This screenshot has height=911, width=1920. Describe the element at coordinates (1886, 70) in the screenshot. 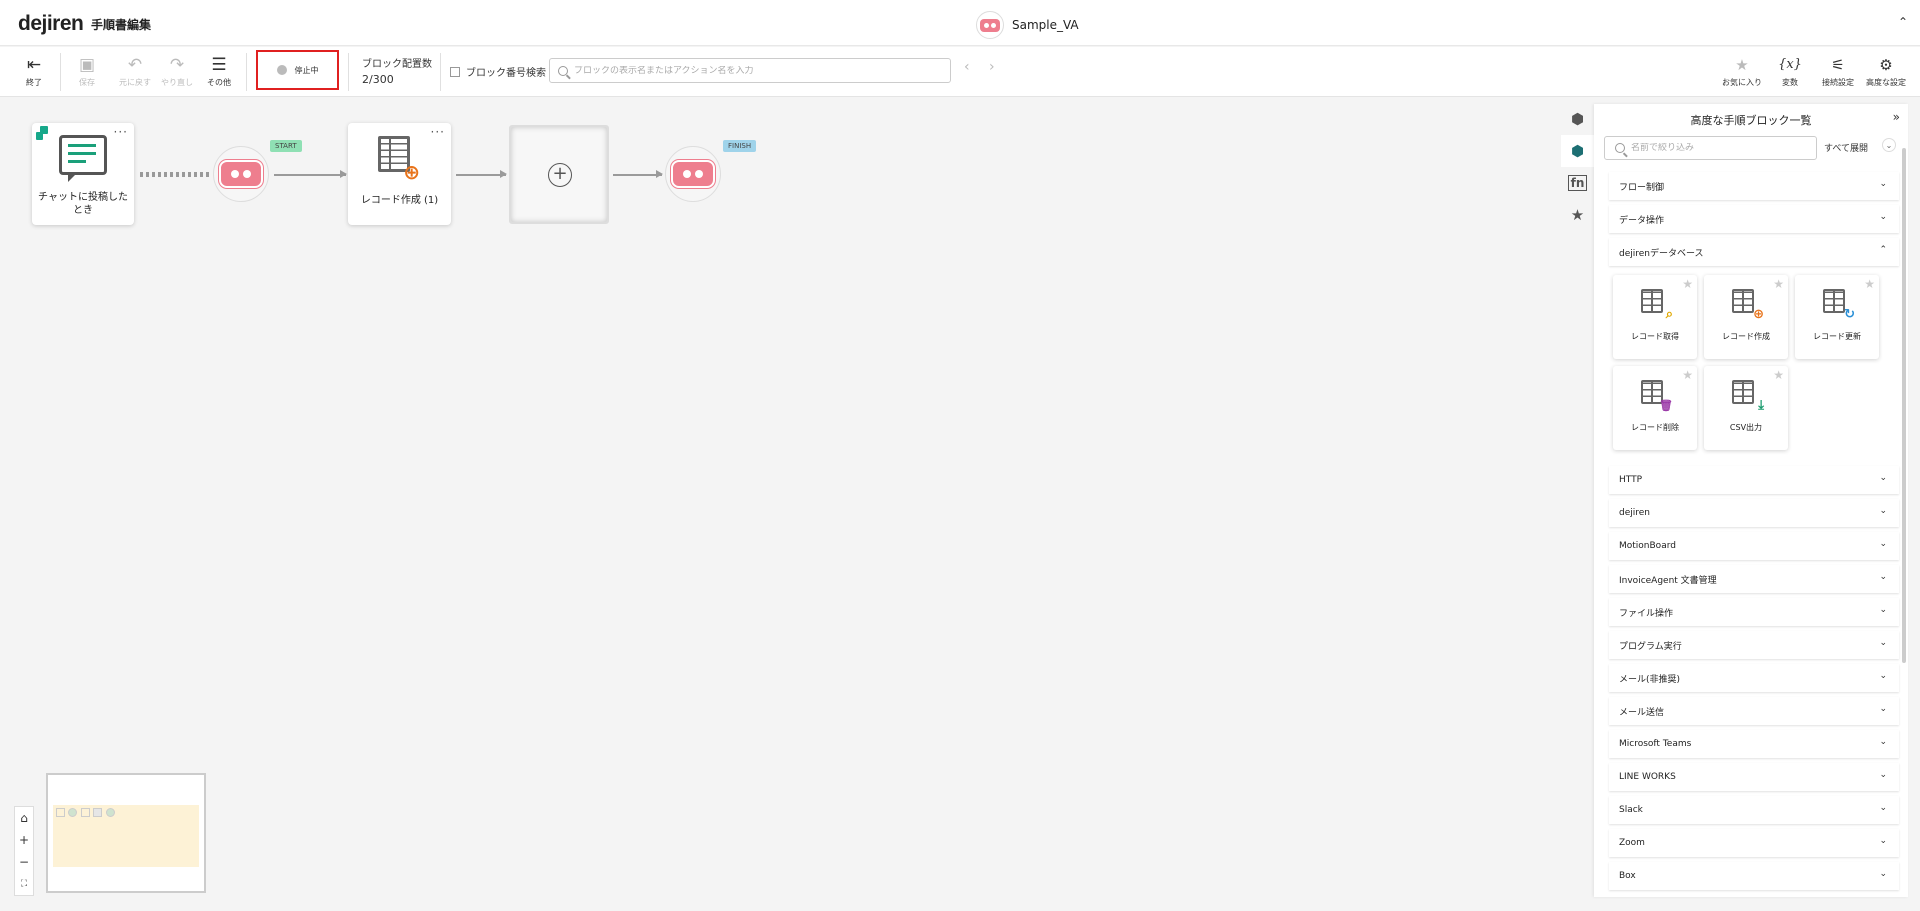

I see `advanced-settings-button: ⚙ 高度な設定` at that location.